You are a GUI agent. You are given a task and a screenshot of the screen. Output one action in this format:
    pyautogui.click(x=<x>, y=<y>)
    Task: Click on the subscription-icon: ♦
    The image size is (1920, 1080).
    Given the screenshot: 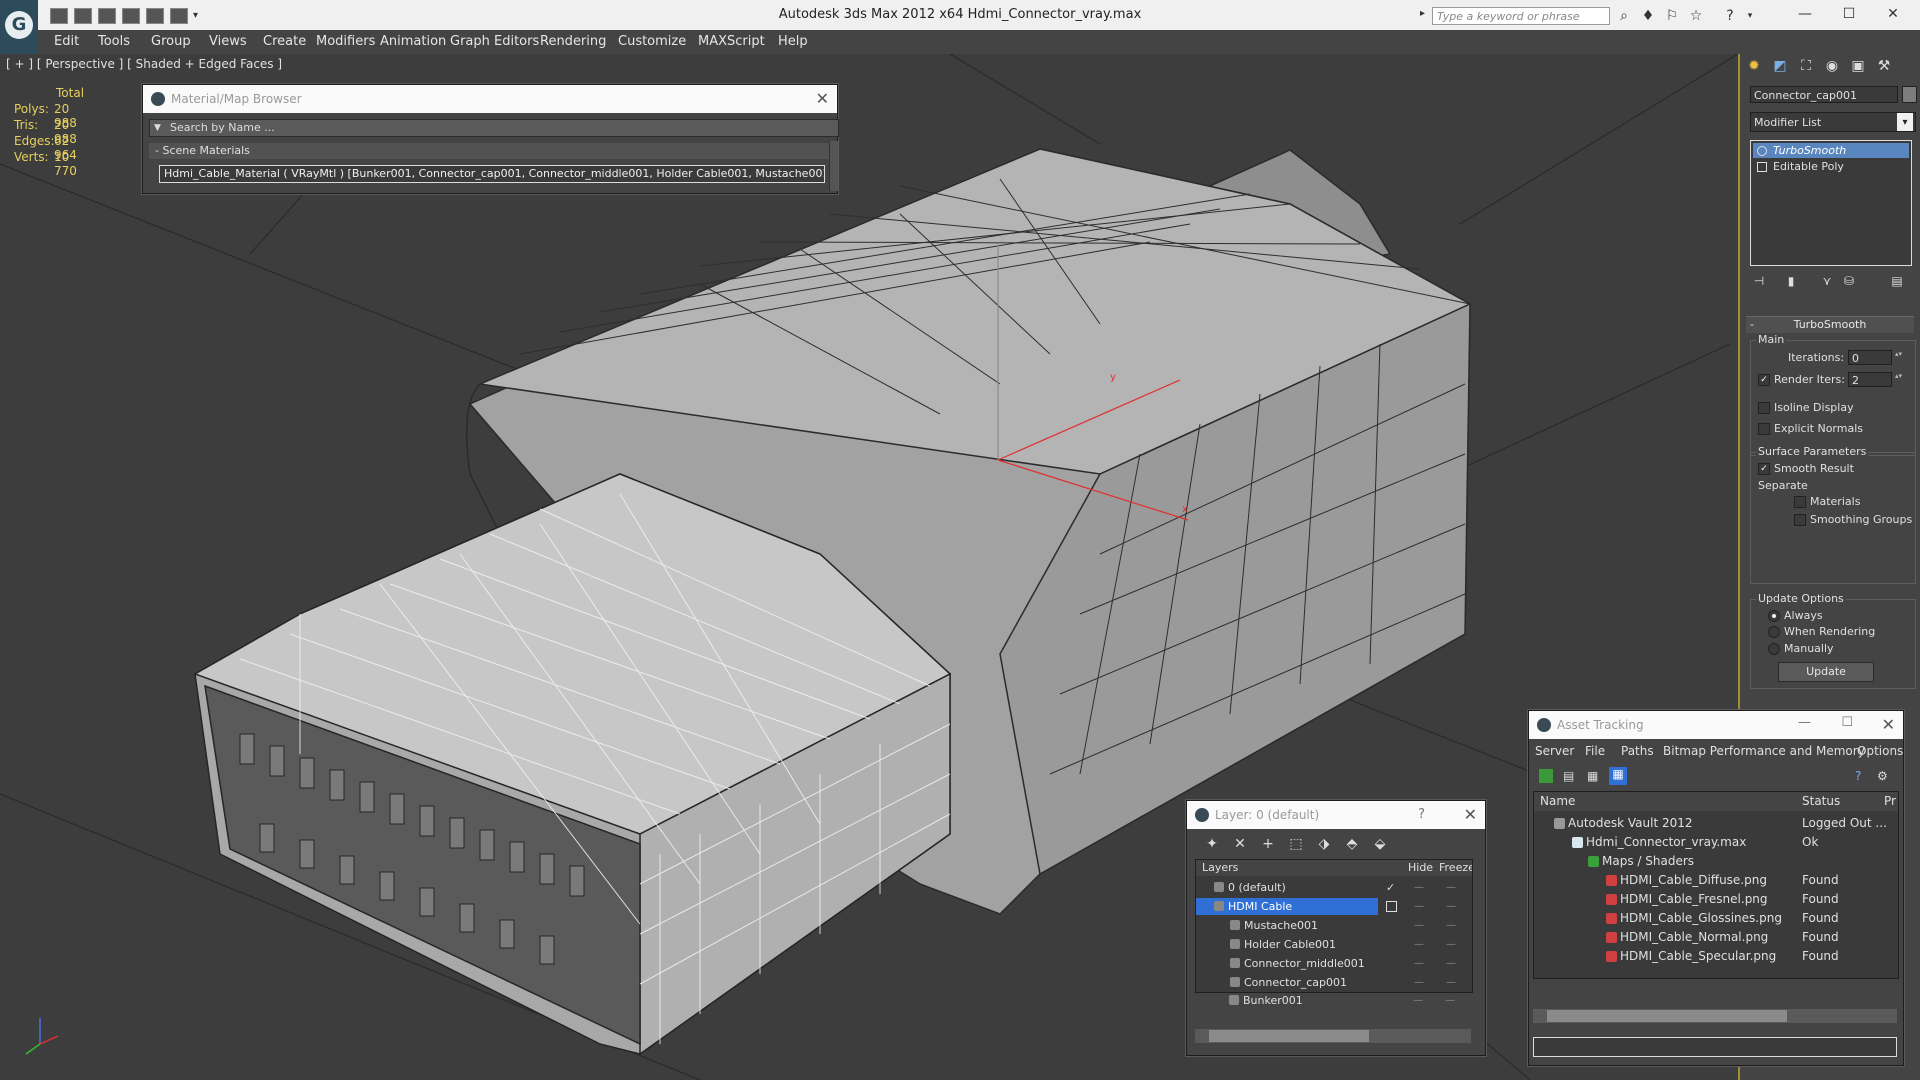 What is the action you would take?
    pyautogui.click(x=1648, y=16)
    